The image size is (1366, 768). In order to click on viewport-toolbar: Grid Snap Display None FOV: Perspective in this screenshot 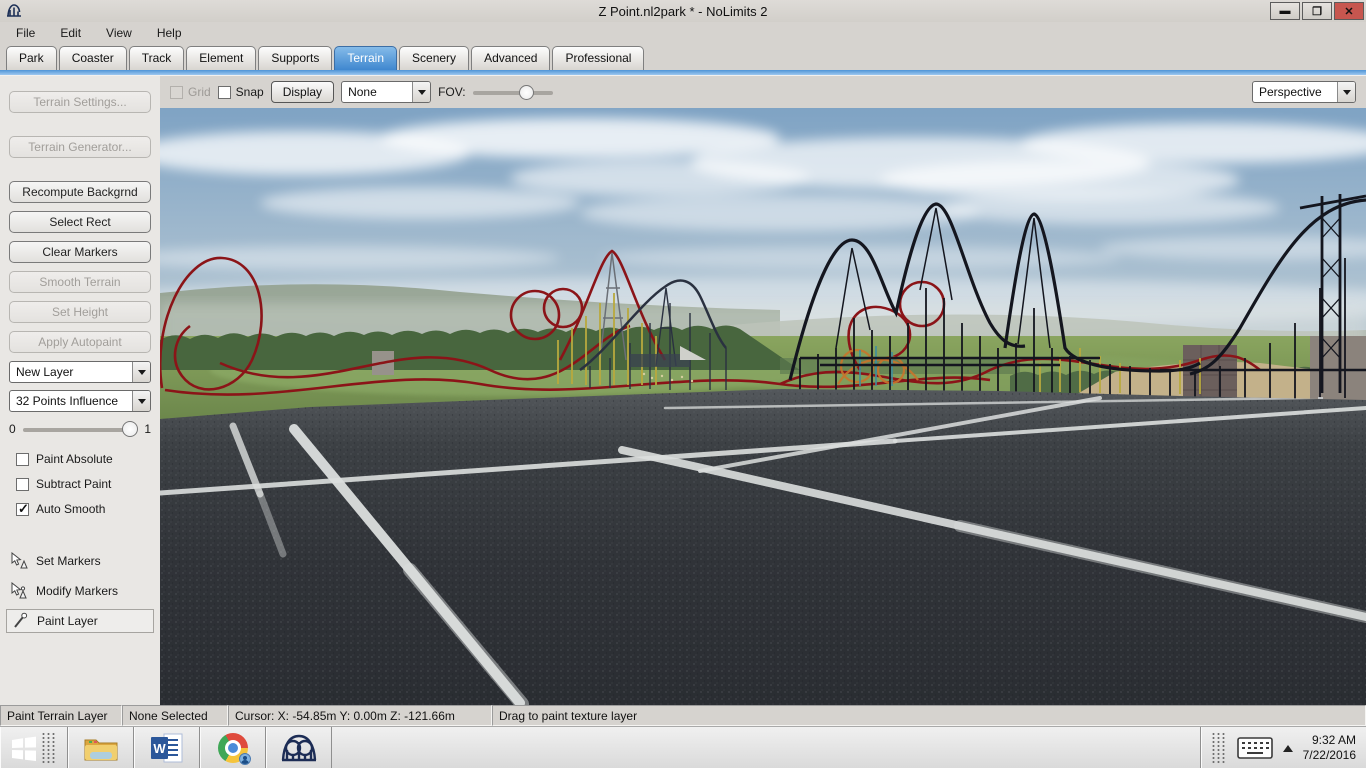, I will do `click(763, 91)`.